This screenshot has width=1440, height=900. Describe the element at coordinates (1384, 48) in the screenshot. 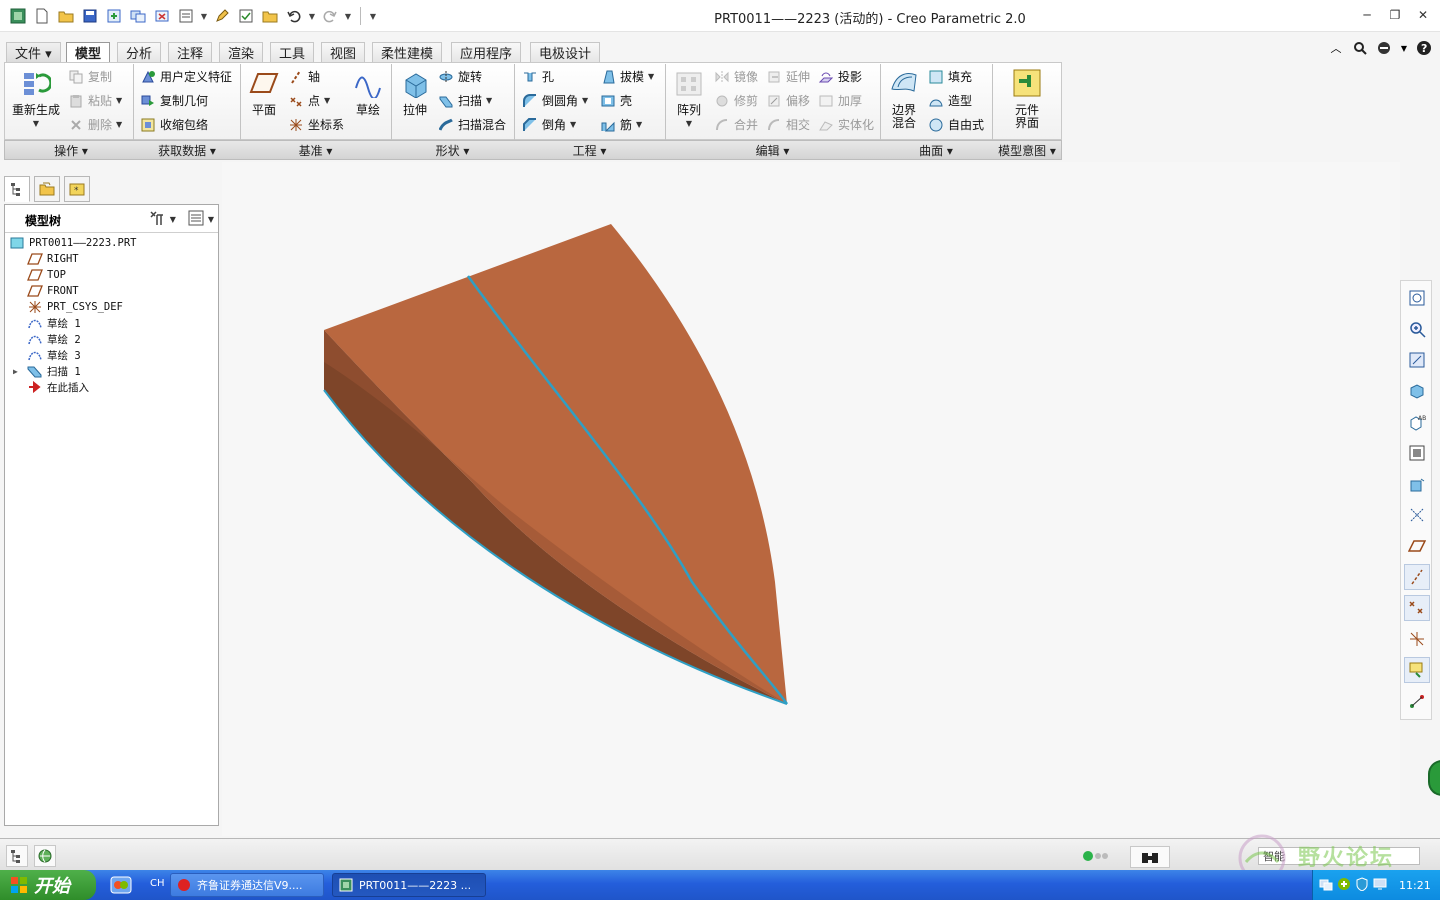

I see `community-icon` at that location.